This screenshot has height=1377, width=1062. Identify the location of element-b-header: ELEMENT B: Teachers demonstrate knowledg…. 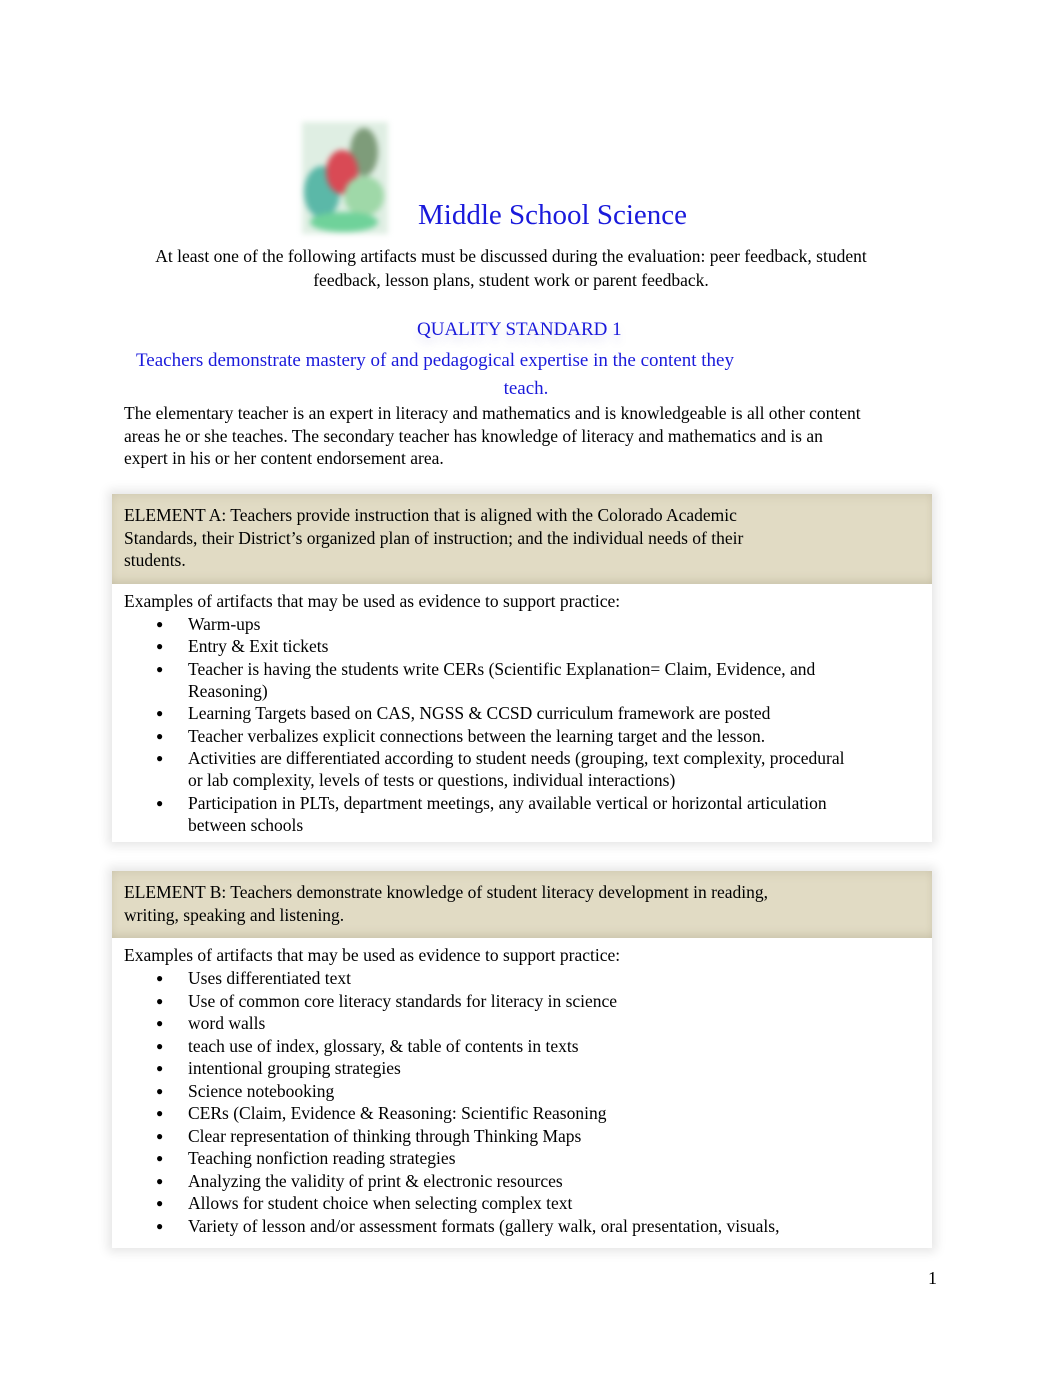
(522, 904).